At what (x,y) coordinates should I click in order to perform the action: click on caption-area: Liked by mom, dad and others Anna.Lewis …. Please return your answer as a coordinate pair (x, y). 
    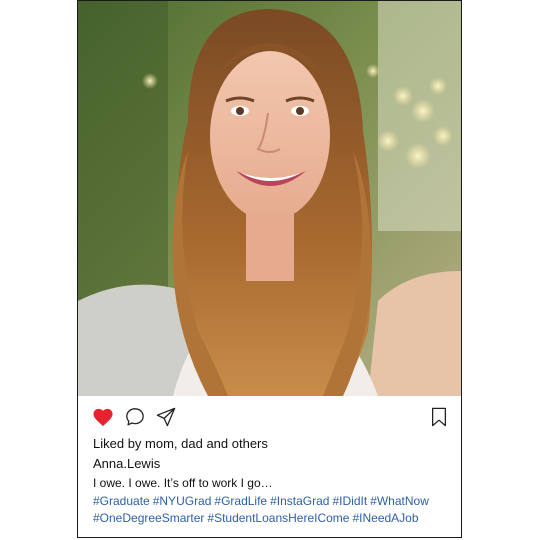
    Looking at the image, I should click on (273, 481).